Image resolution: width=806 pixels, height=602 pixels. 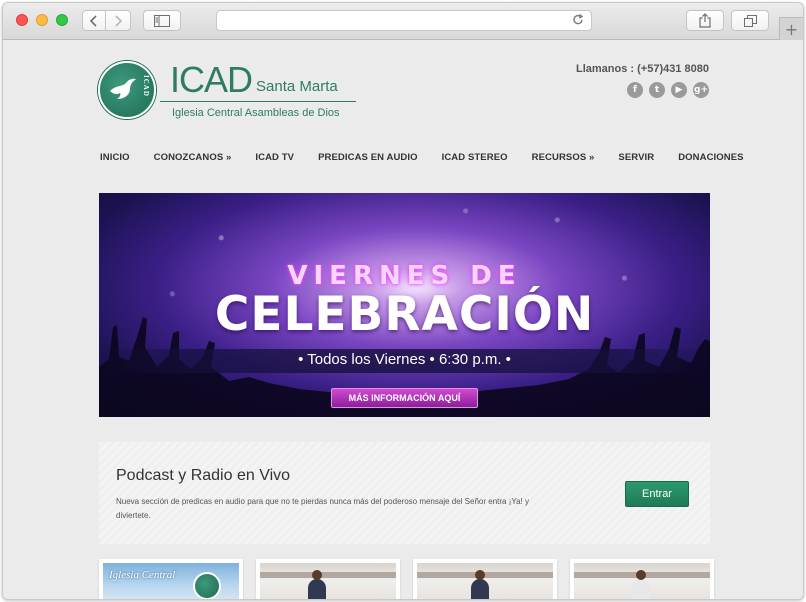 I want to click on thumbnail-image: Iglesia Central, so click(x=171, y=581).